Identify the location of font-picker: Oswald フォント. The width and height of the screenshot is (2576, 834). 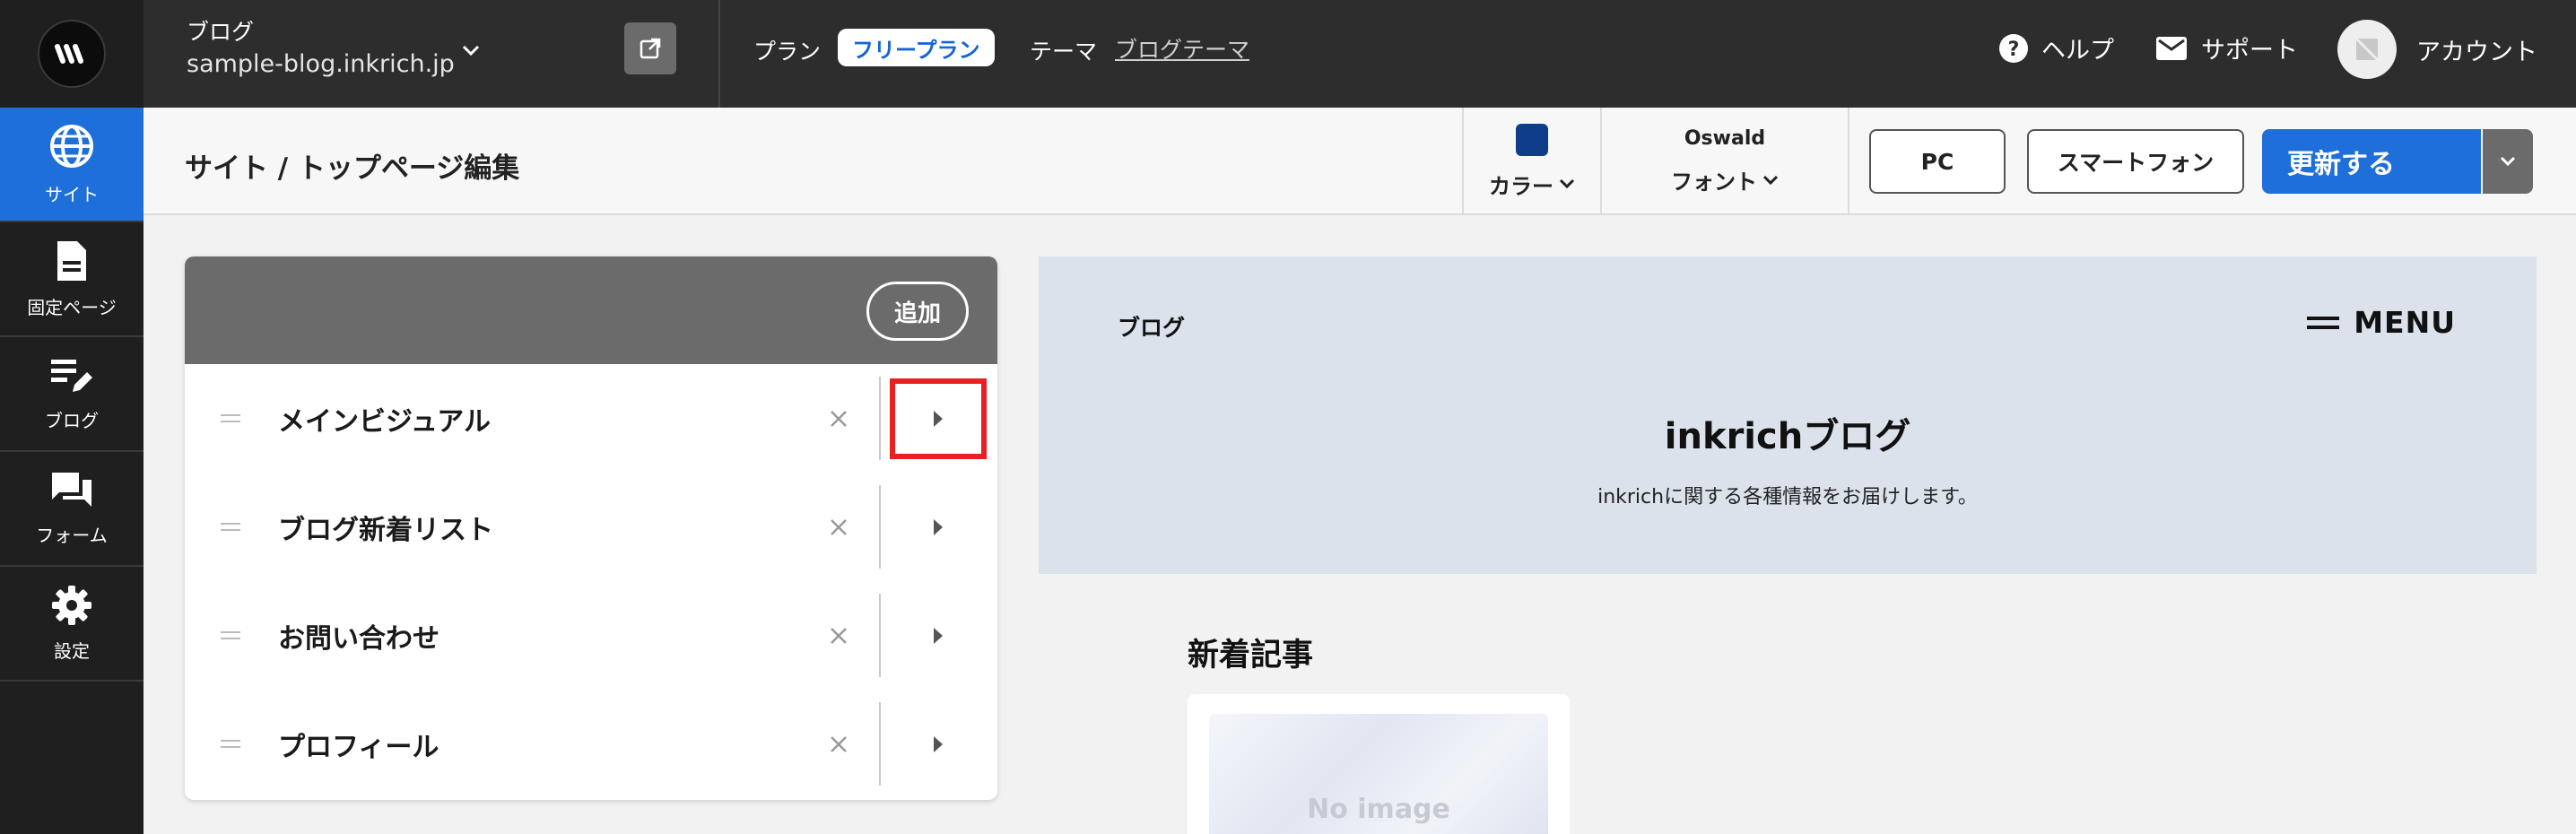
(1724, 161).